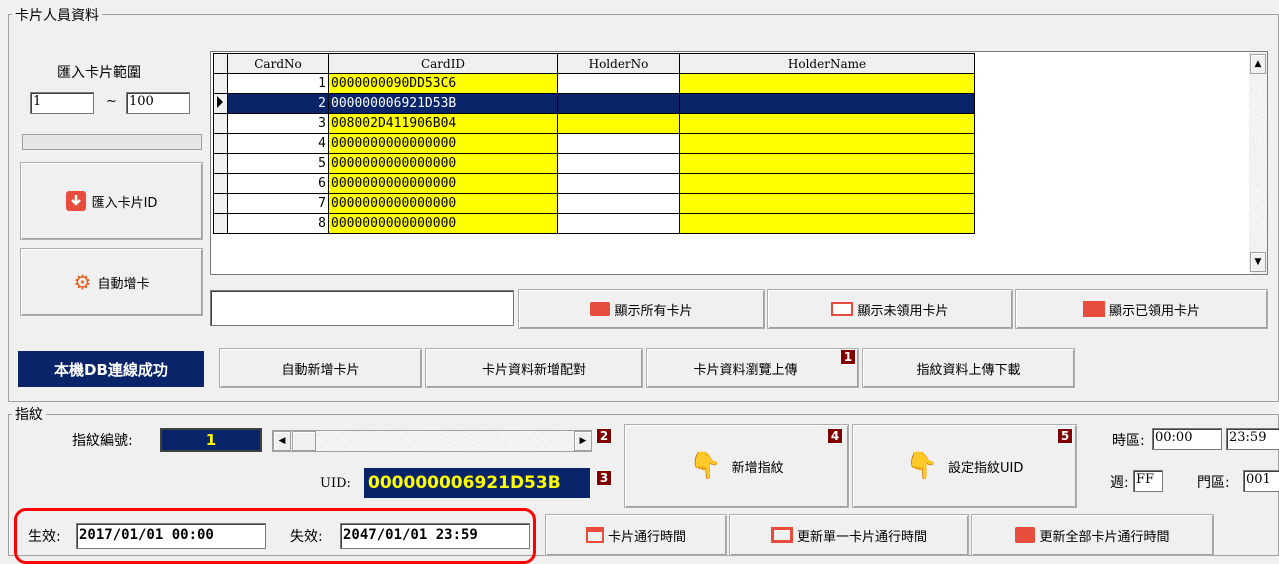 This screenshot has width=1279, height=564. Describe the element at coordinates (641, 309) in the screenshot. I see `show-all-cards-button: 顯示所有卡片` at that location.